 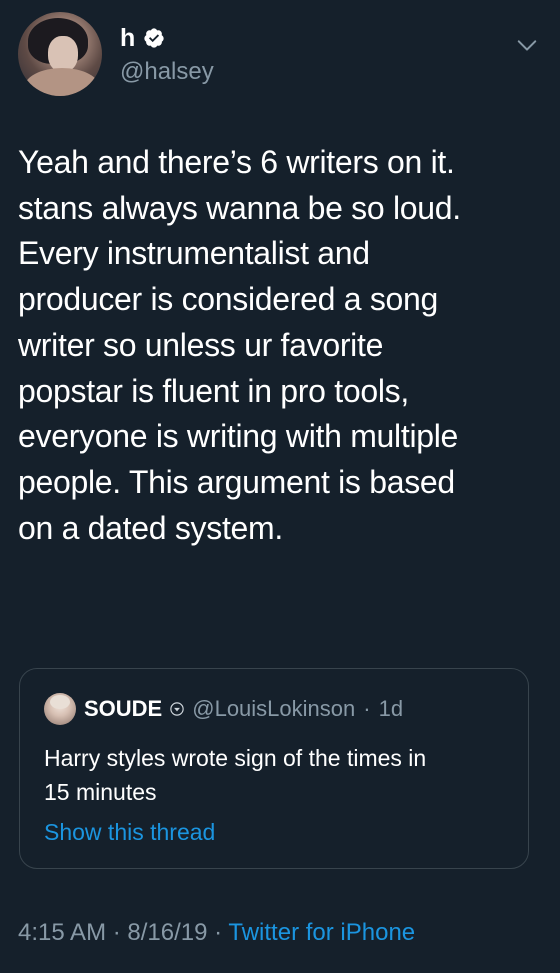 I want to click on quoted-author-name: SOUDE, so click(x=123, y=708).